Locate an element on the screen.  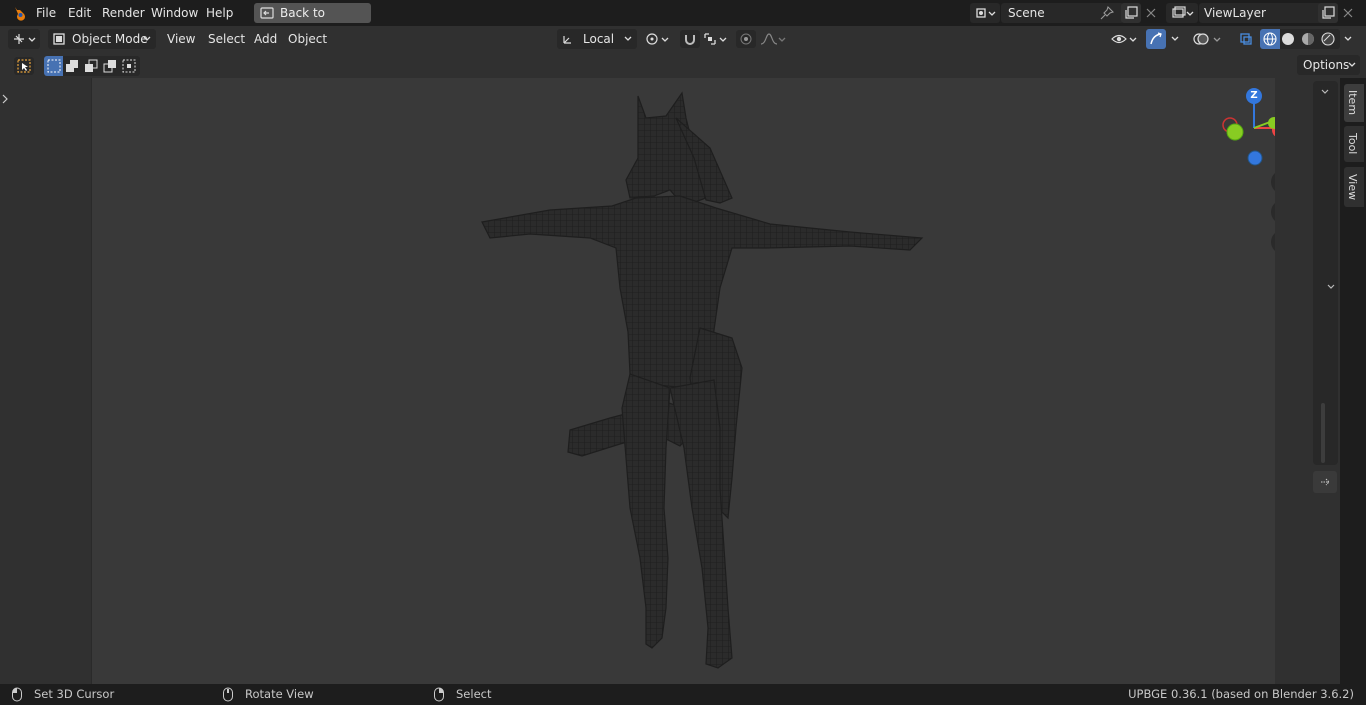
selection-mode-group is located at coordinates (92, 66).